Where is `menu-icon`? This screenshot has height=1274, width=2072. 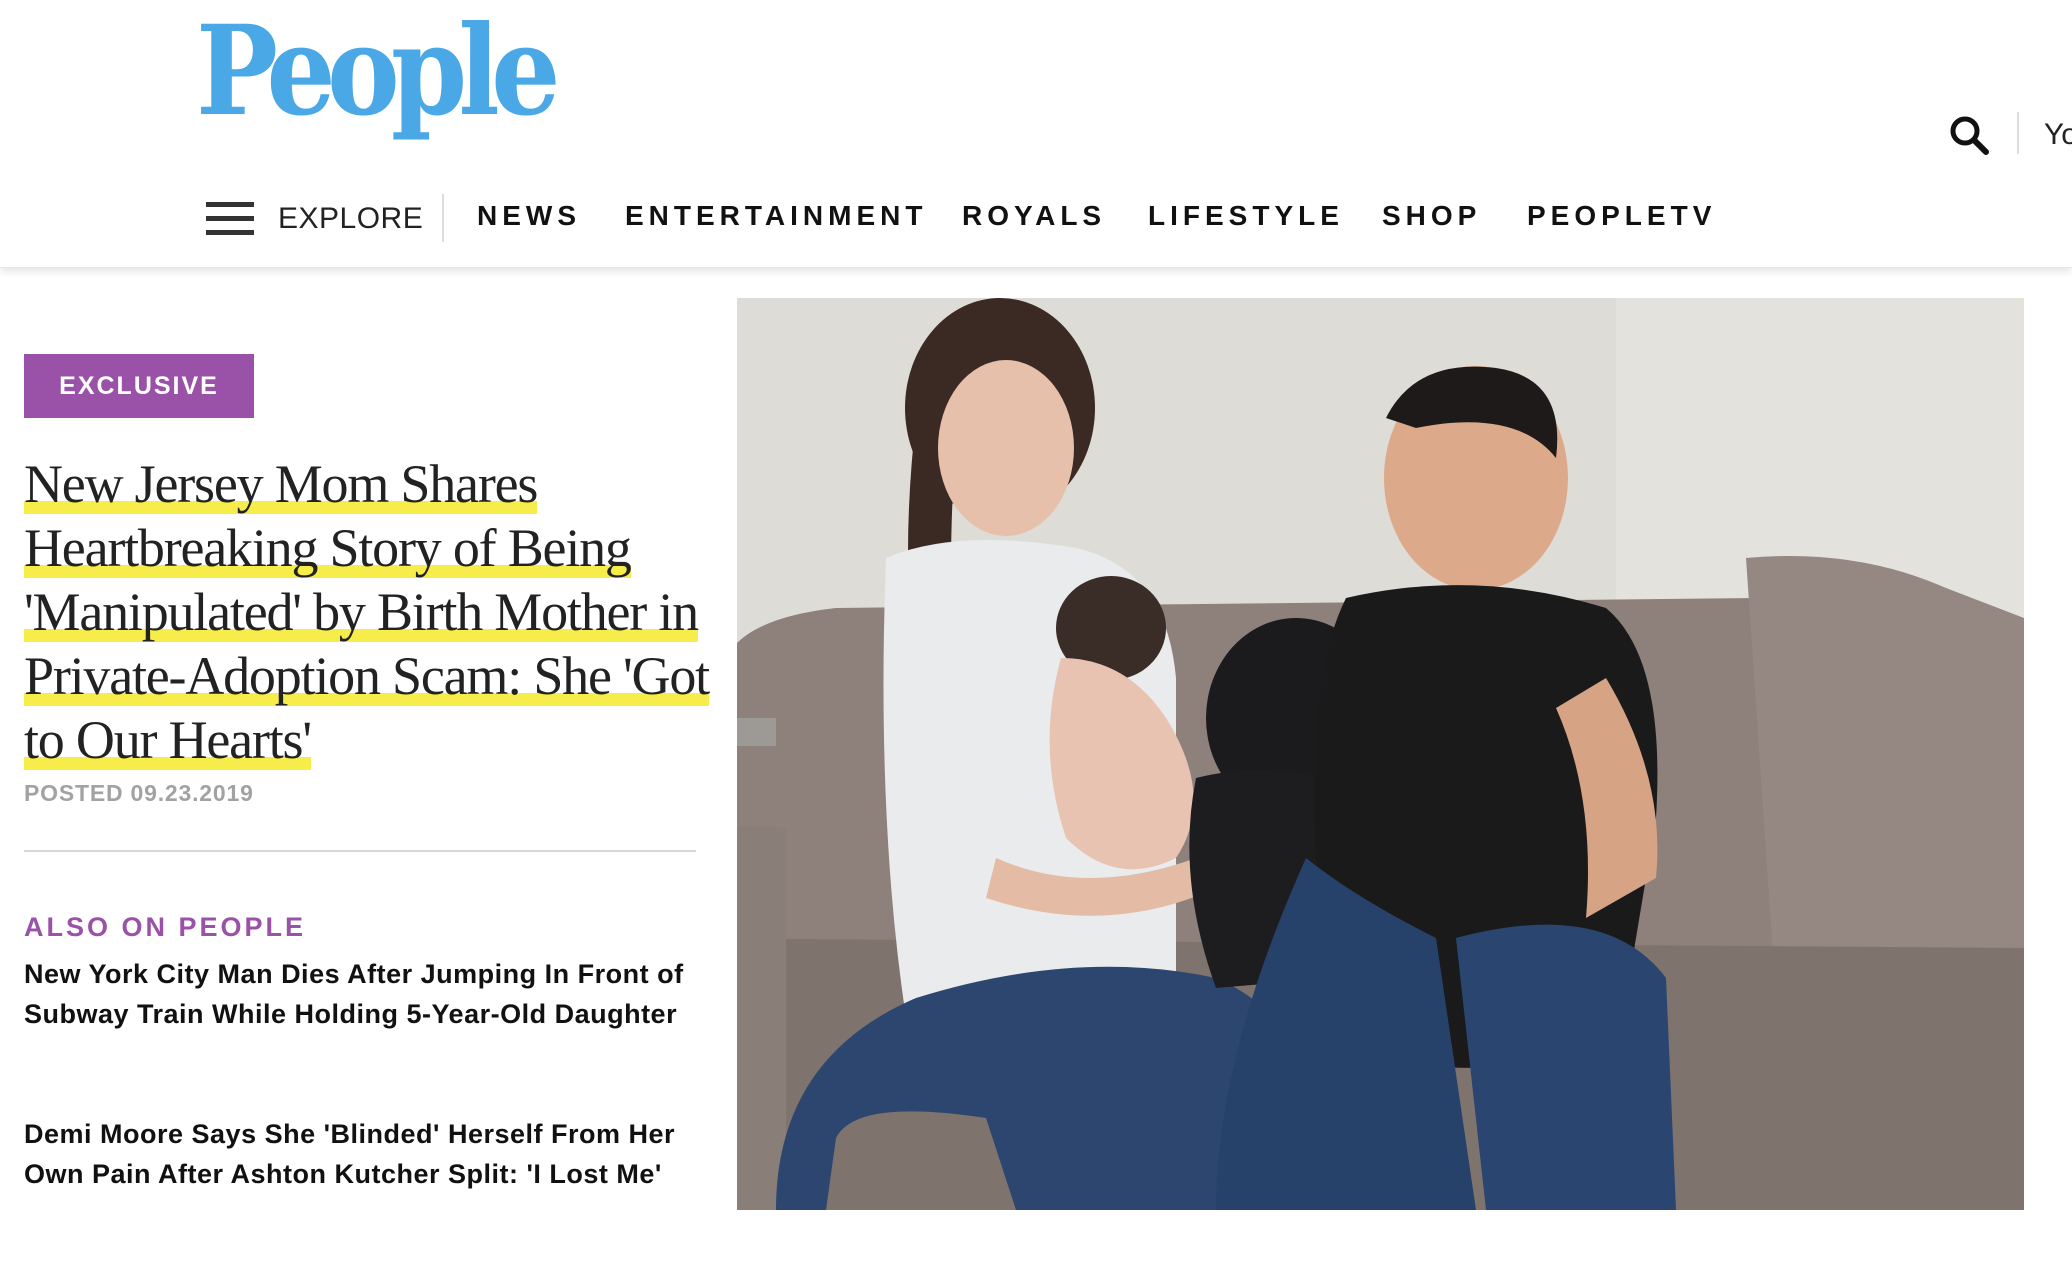 menu-icon is located at coordinates (230, 219).